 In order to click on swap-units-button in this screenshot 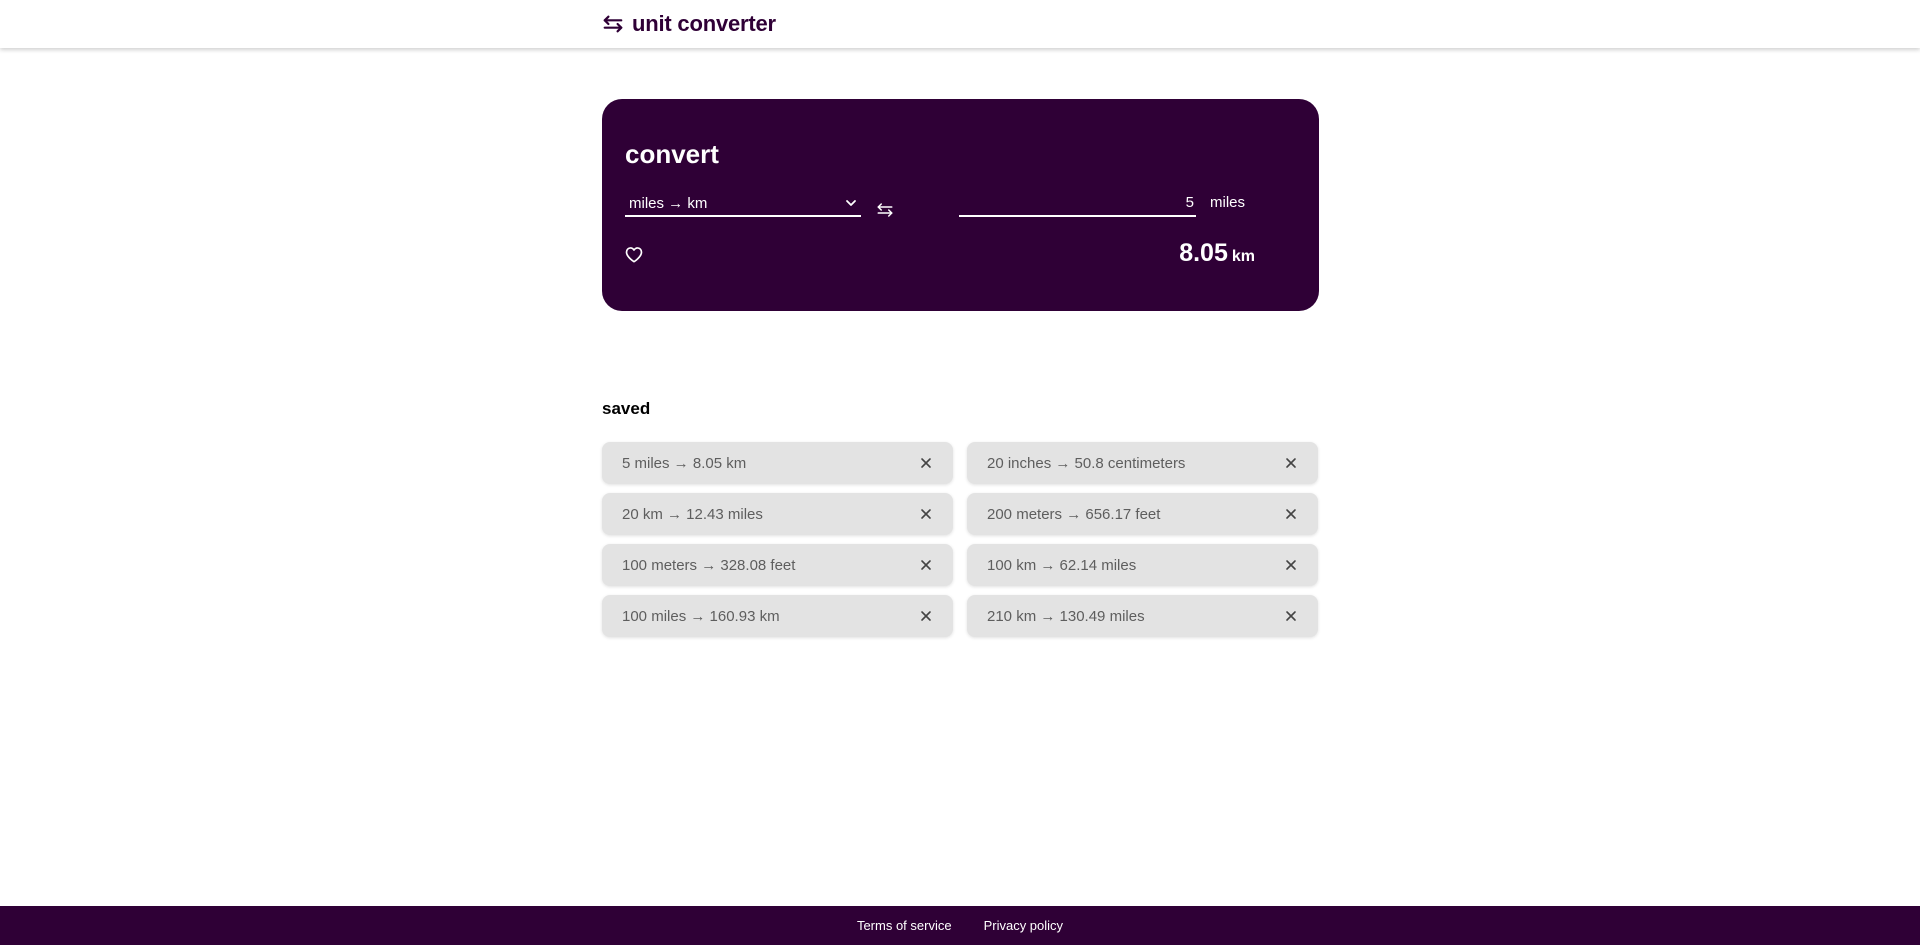, I will do `click(885, 210)`.